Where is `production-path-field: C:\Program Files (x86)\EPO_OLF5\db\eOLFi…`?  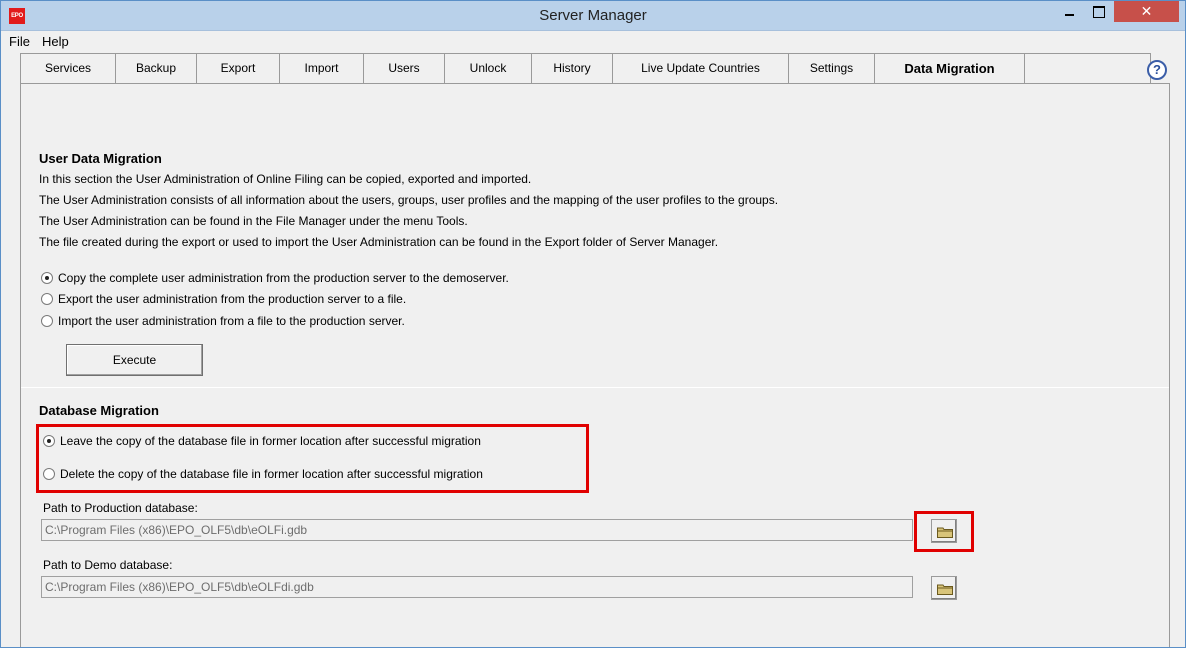 production-path-field: C:\Program Files (x86)\EPO_OLF5\db\eOLFi… is located at coordinates (477, 530).